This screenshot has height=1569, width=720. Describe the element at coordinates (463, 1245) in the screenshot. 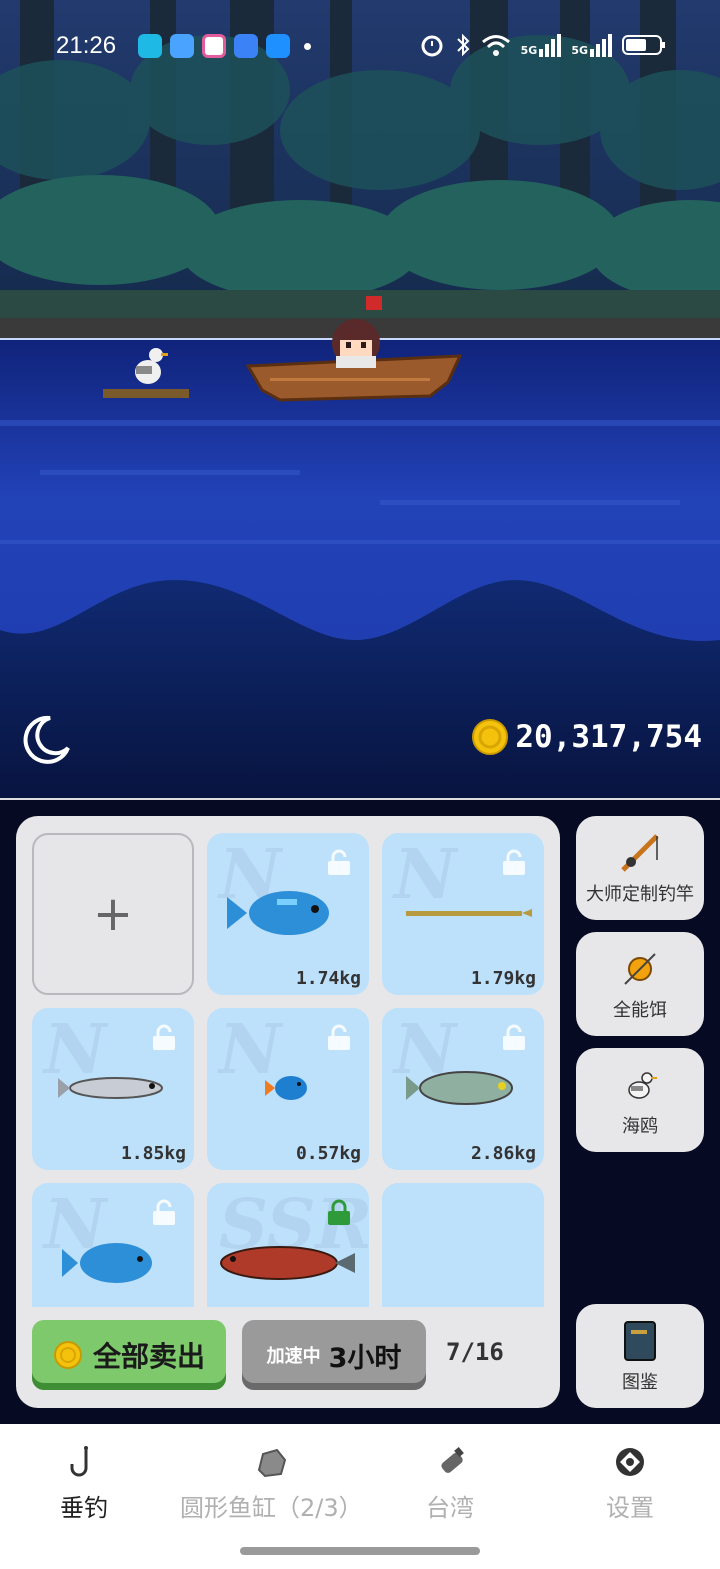

I see `empty-fish-slot` at that location.